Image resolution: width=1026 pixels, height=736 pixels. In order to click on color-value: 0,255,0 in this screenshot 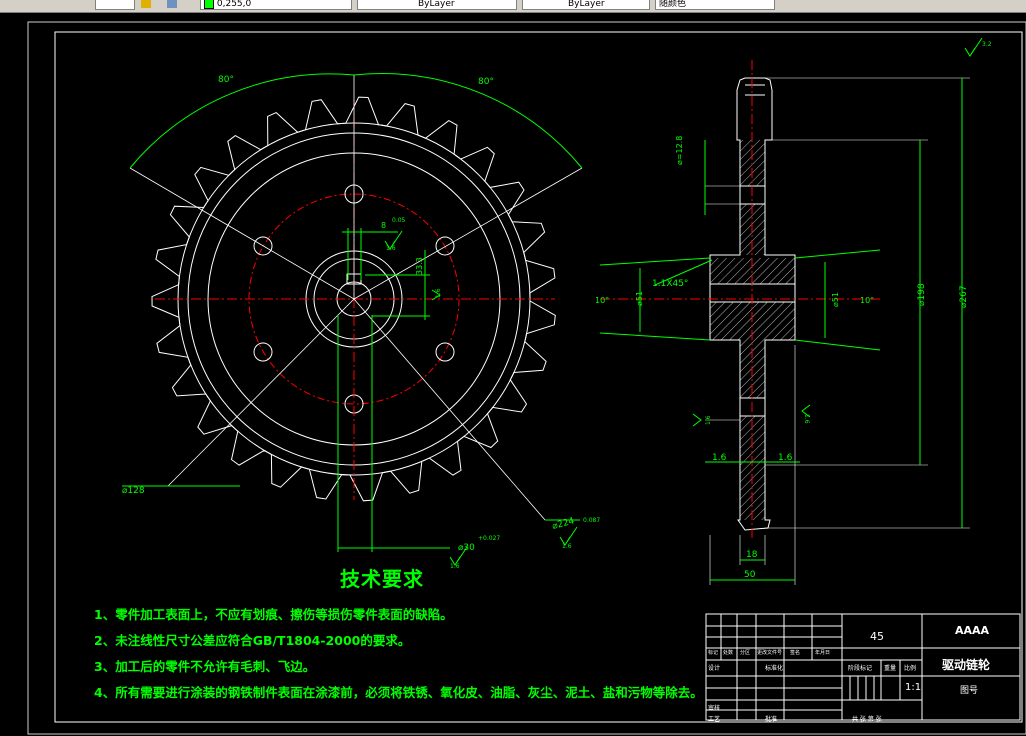, I will do `click(234, 4)`.